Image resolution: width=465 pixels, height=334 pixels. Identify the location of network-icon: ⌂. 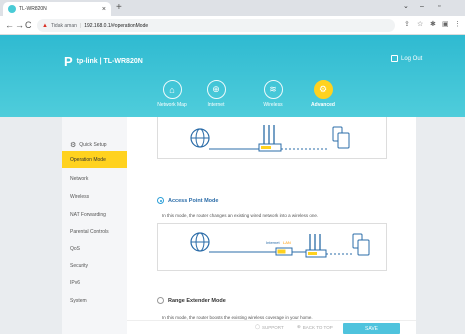
(172, 89).